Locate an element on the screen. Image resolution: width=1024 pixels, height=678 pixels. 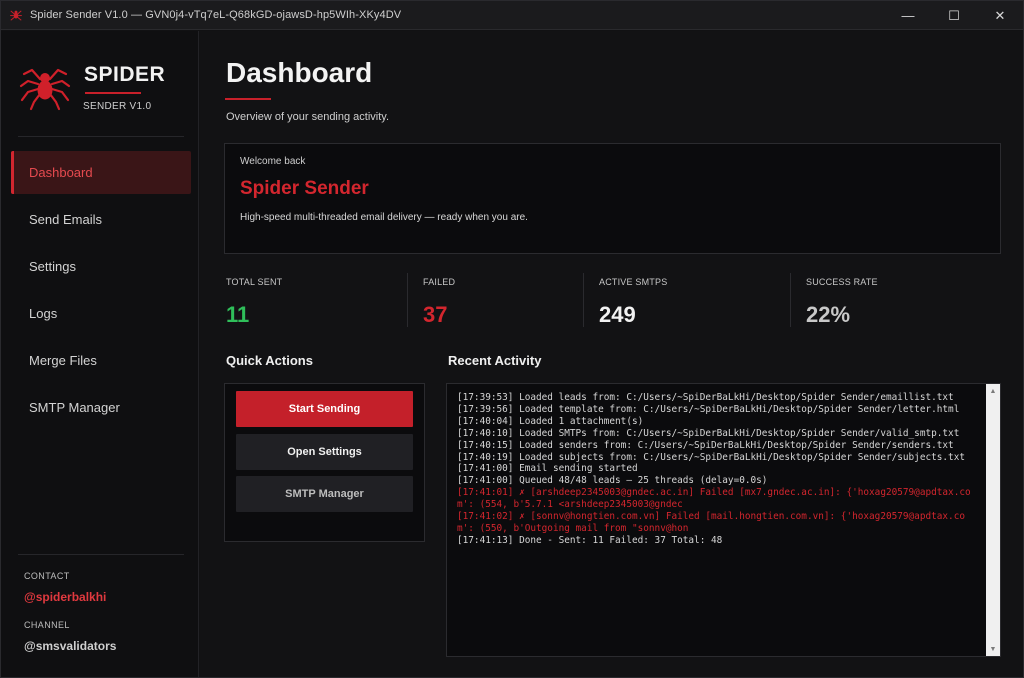
sidebar-item-logs: Logs is located at coordinates (101, 313).